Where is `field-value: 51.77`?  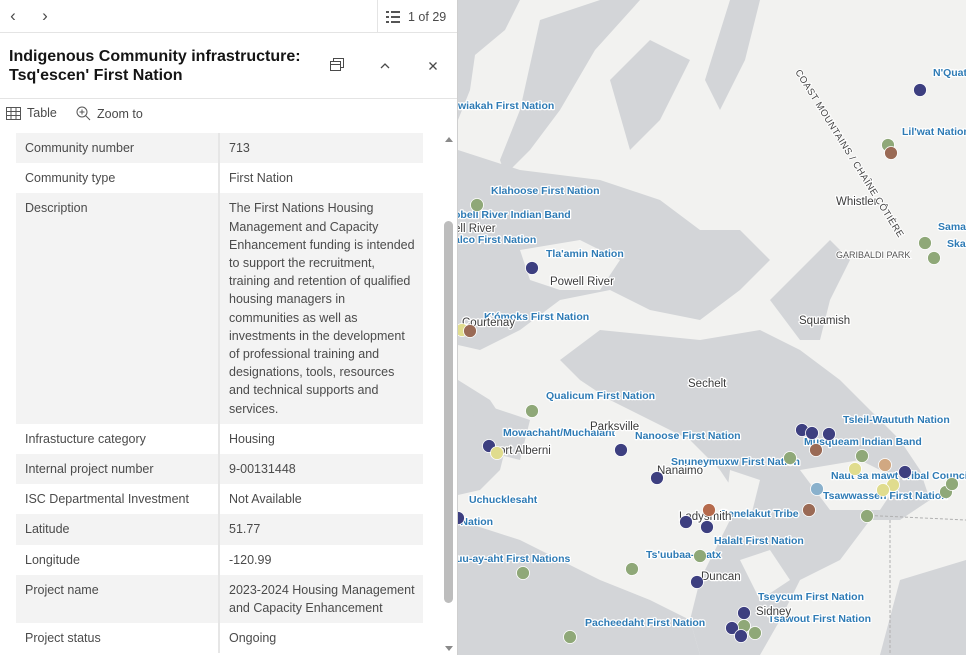
field-value: 51.77 is located at coordinates (245, 529).